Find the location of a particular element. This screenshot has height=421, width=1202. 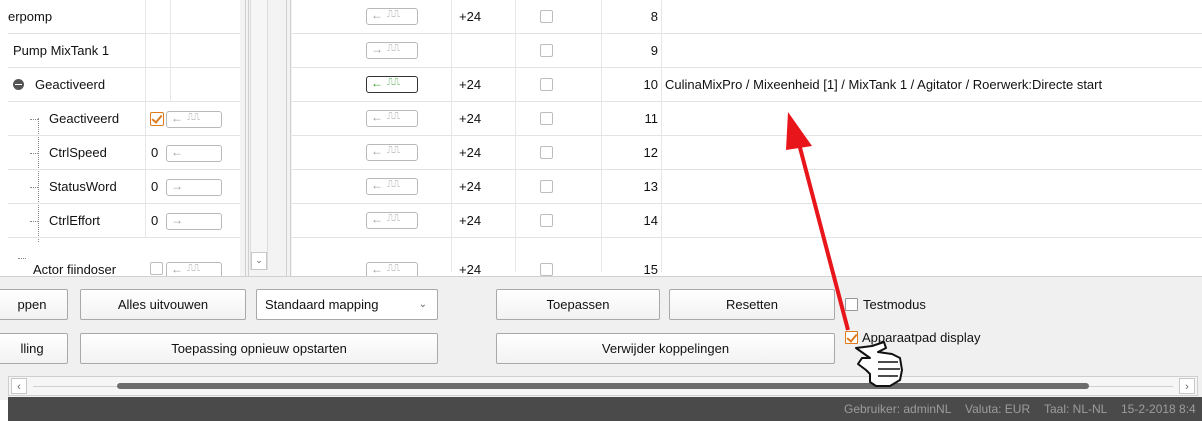

io-input-field: ← is located at coordinates (194, 153).